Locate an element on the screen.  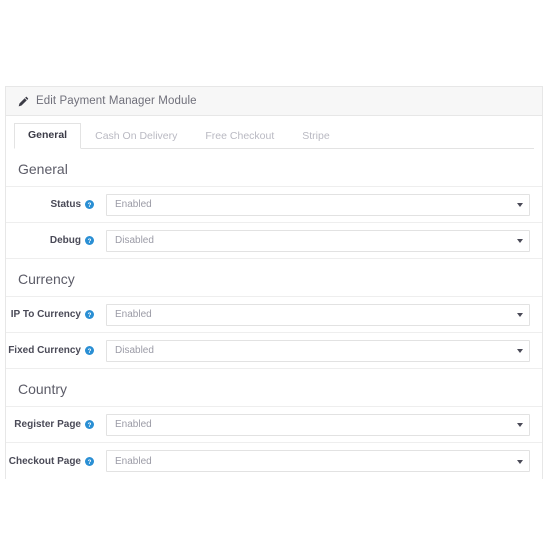
form-row-register-page: Register Page ? Enabled is located at coordinates (274, 425).